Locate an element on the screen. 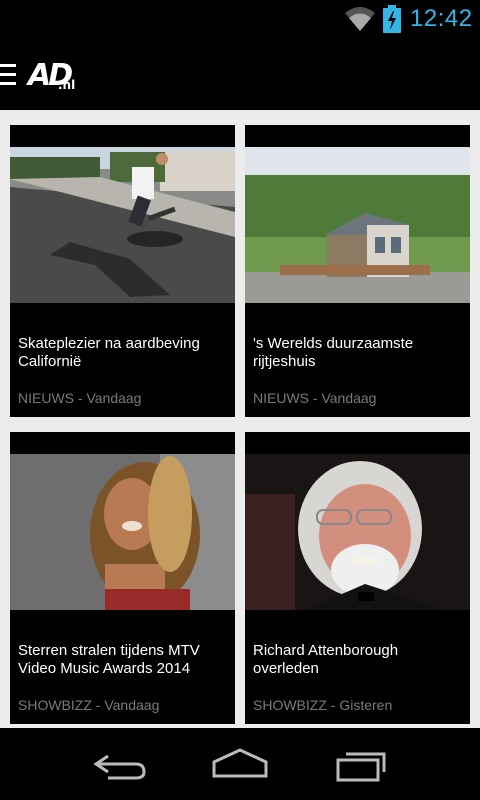  article-meta: SHOWBIZZ - Gisteren is located at coordinates (322, 705).